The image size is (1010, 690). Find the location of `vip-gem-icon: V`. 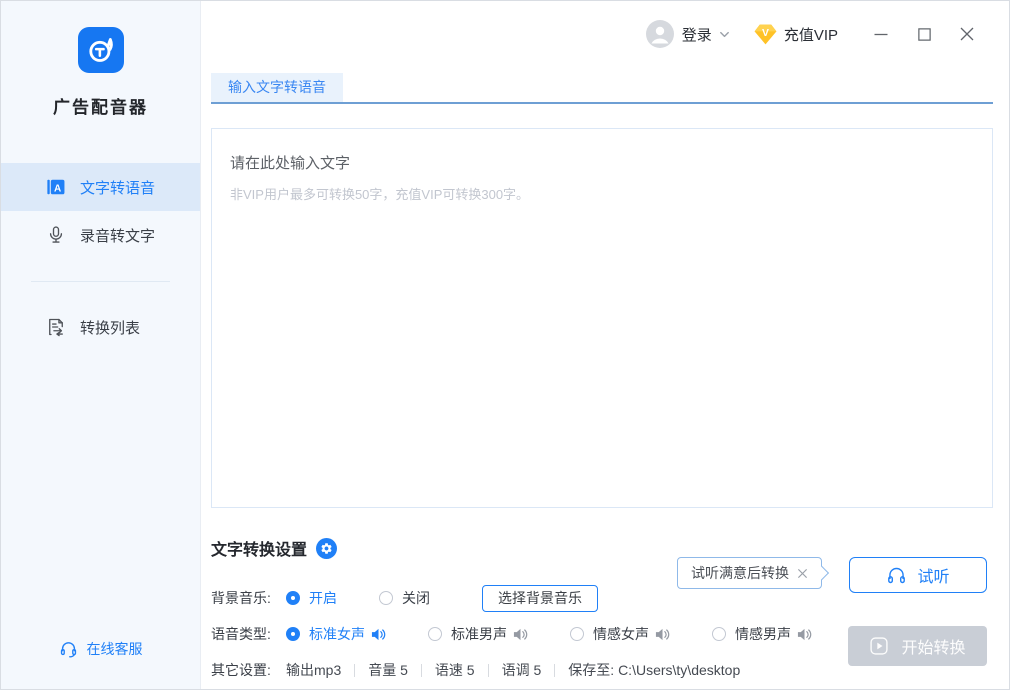

vip-gem-icon: V is located at coordinates (765, 34).